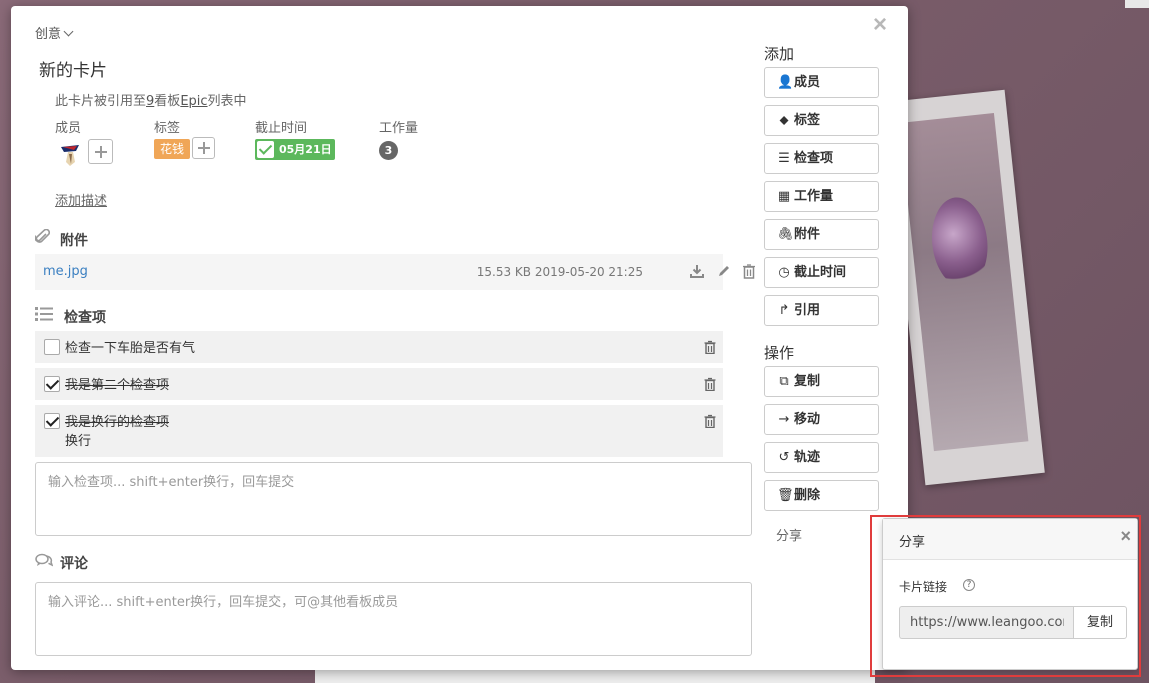 This screenshot has width=1149, height=683. I want to click on grid-icon: ▦, so click(784, 196).